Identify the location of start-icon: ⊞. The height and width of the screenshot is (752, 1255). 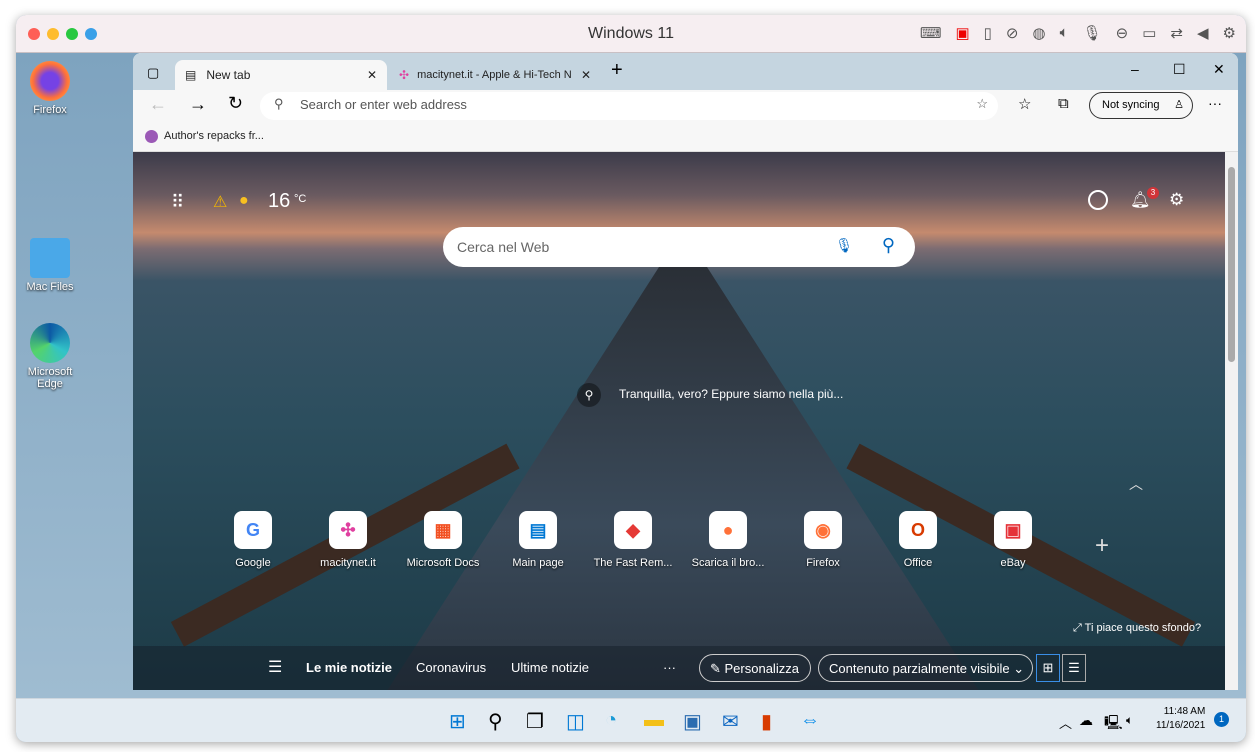
(457, 721).